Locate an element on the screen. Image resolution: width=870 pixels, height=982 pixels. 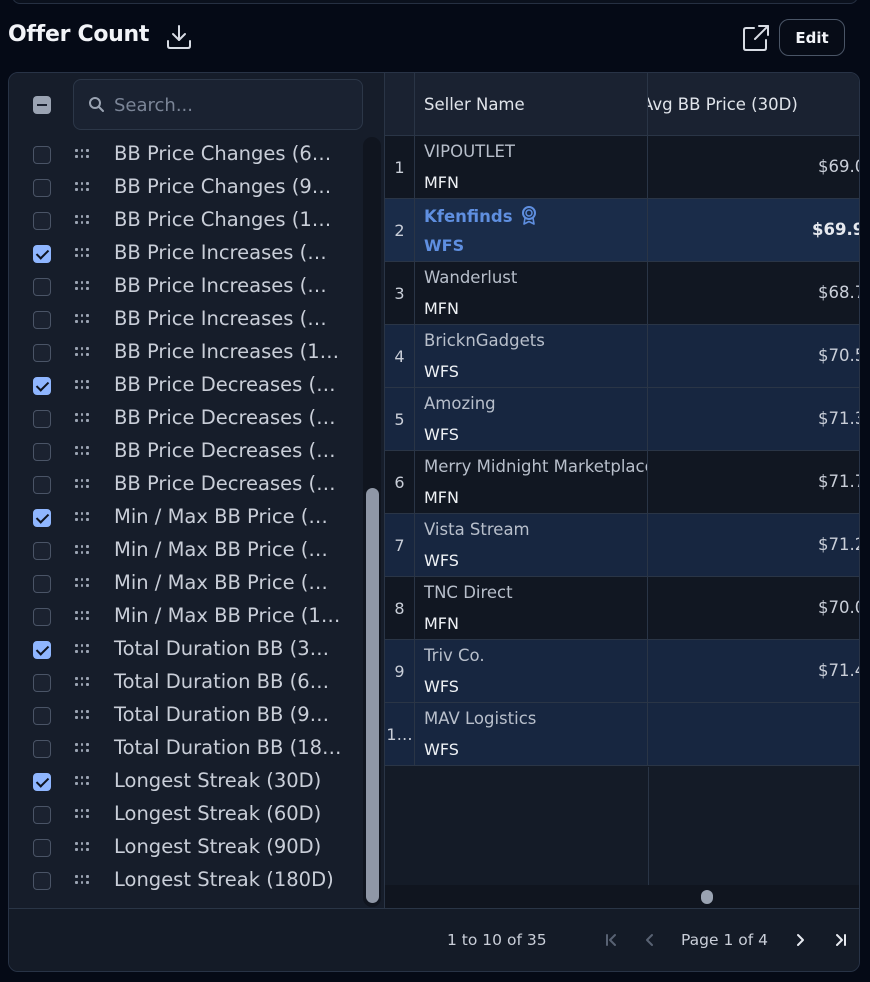
next-page-button is located at coordinates (800, 940).